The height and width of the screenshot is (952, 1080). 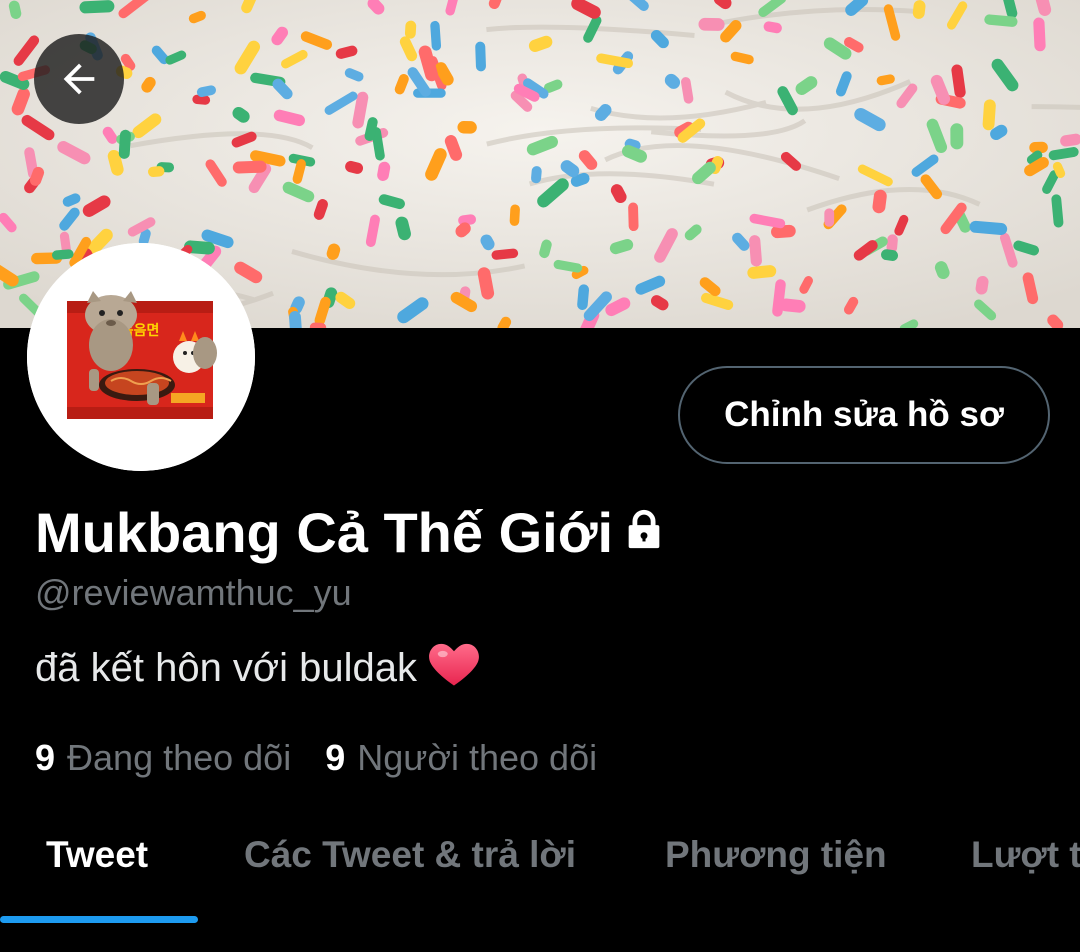 What do you see at coordinates (335, 757) in the screenshot?
I see `followers-count: 9` at bounding box center [335, 757].